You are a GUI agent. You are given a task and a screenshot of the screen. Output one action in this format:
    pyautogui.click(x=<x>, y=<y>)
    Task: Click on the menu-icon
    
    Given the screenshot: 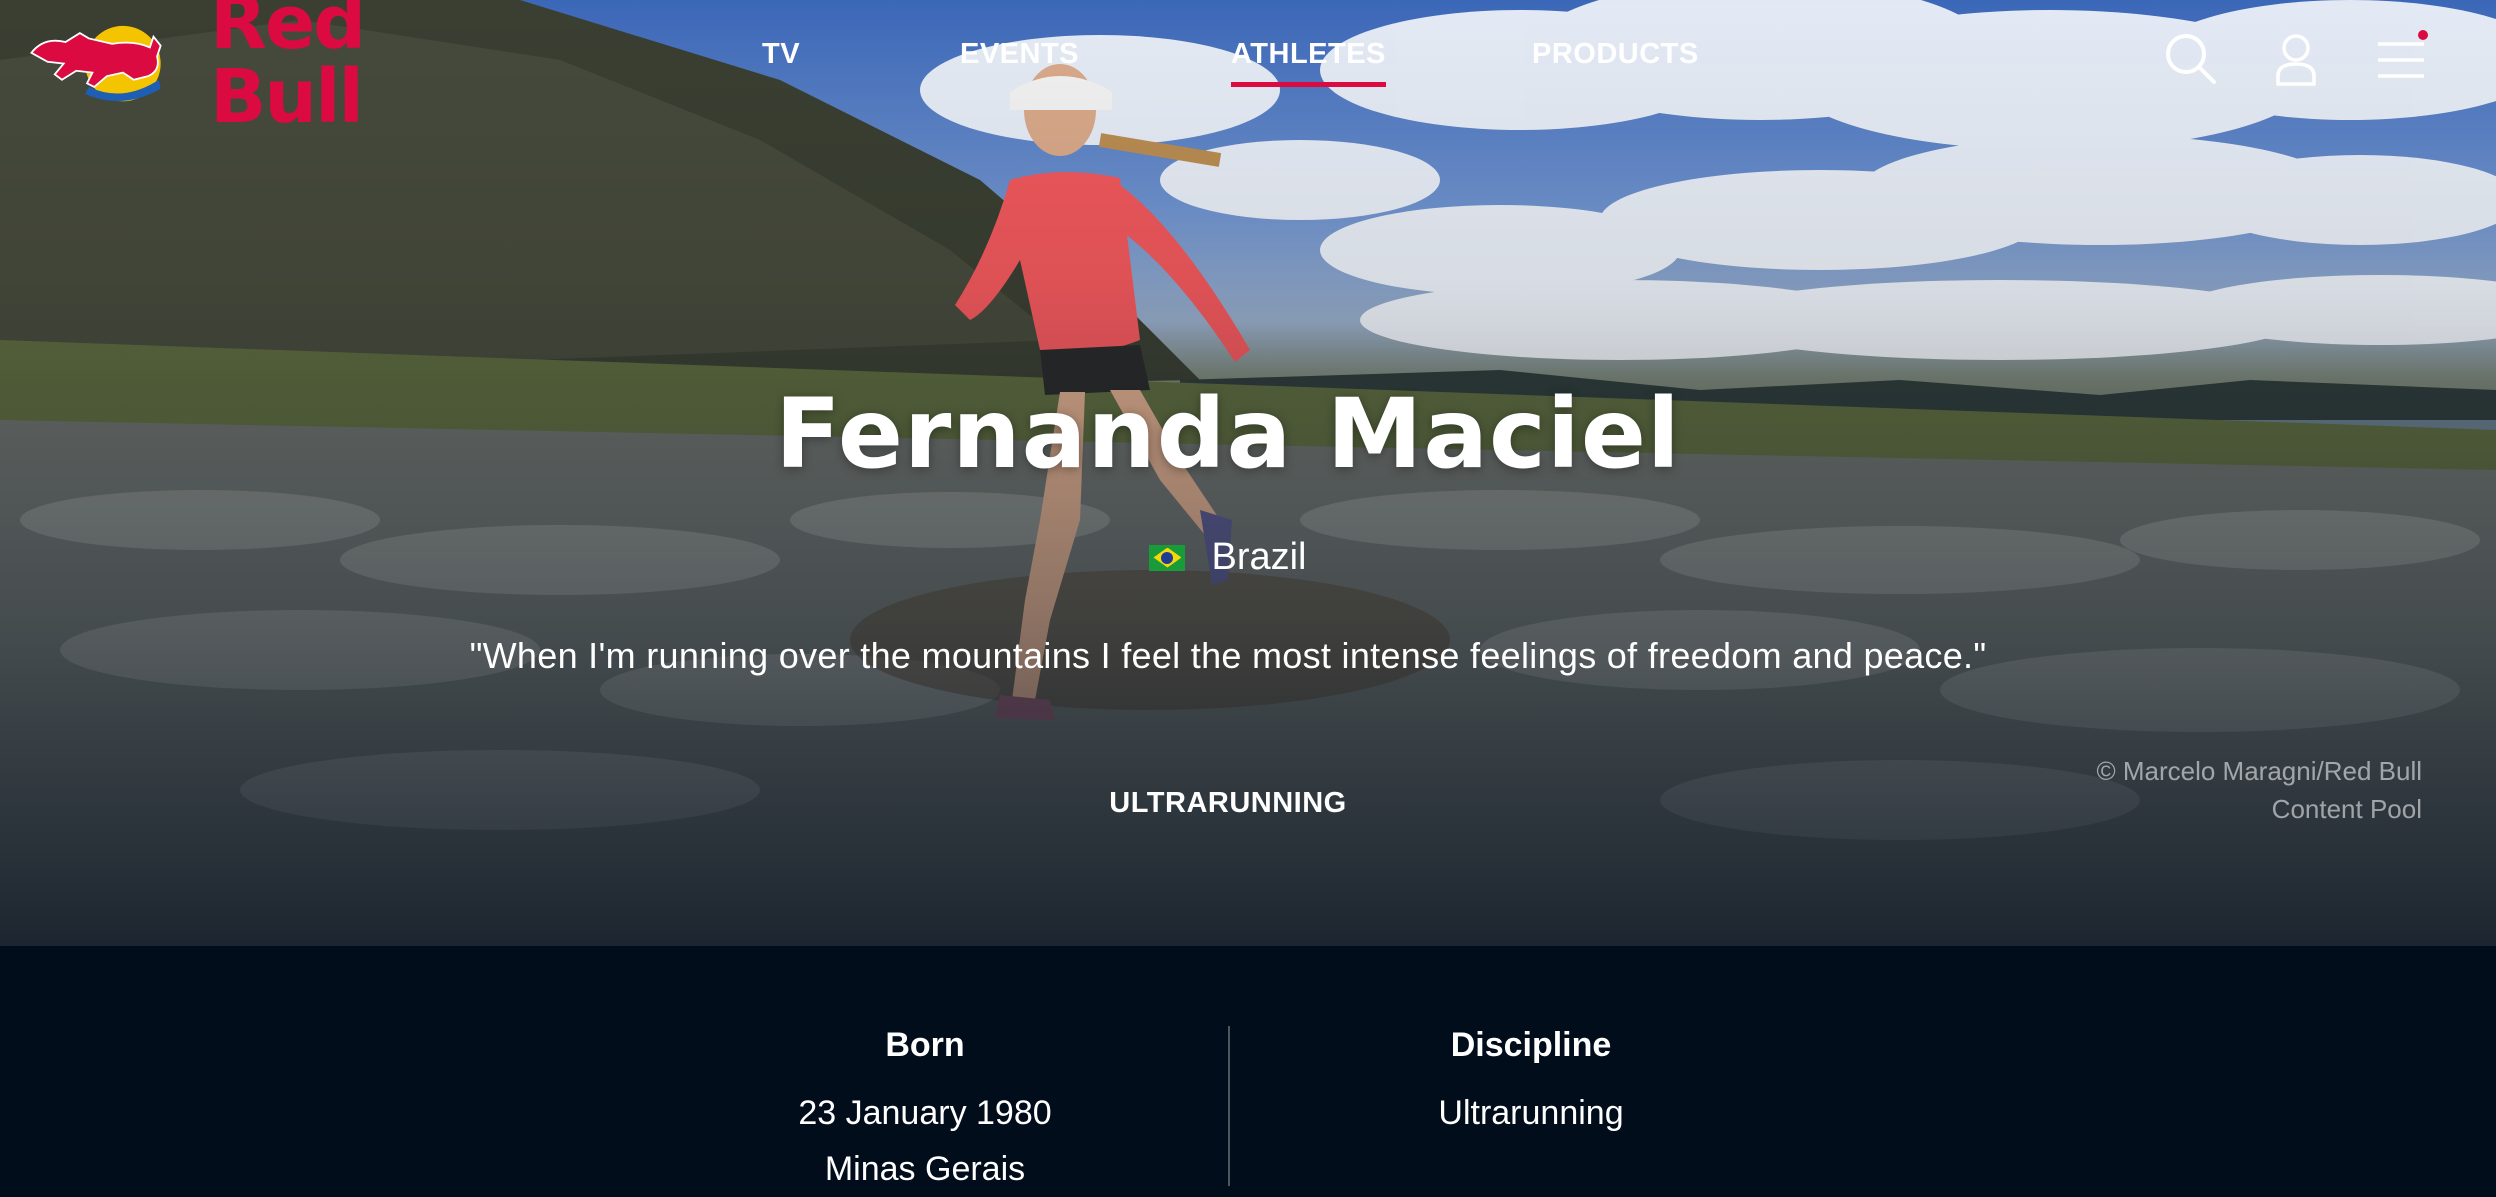 What is the action you would take?
    pyautogui.click(x=2404, y=60)
    